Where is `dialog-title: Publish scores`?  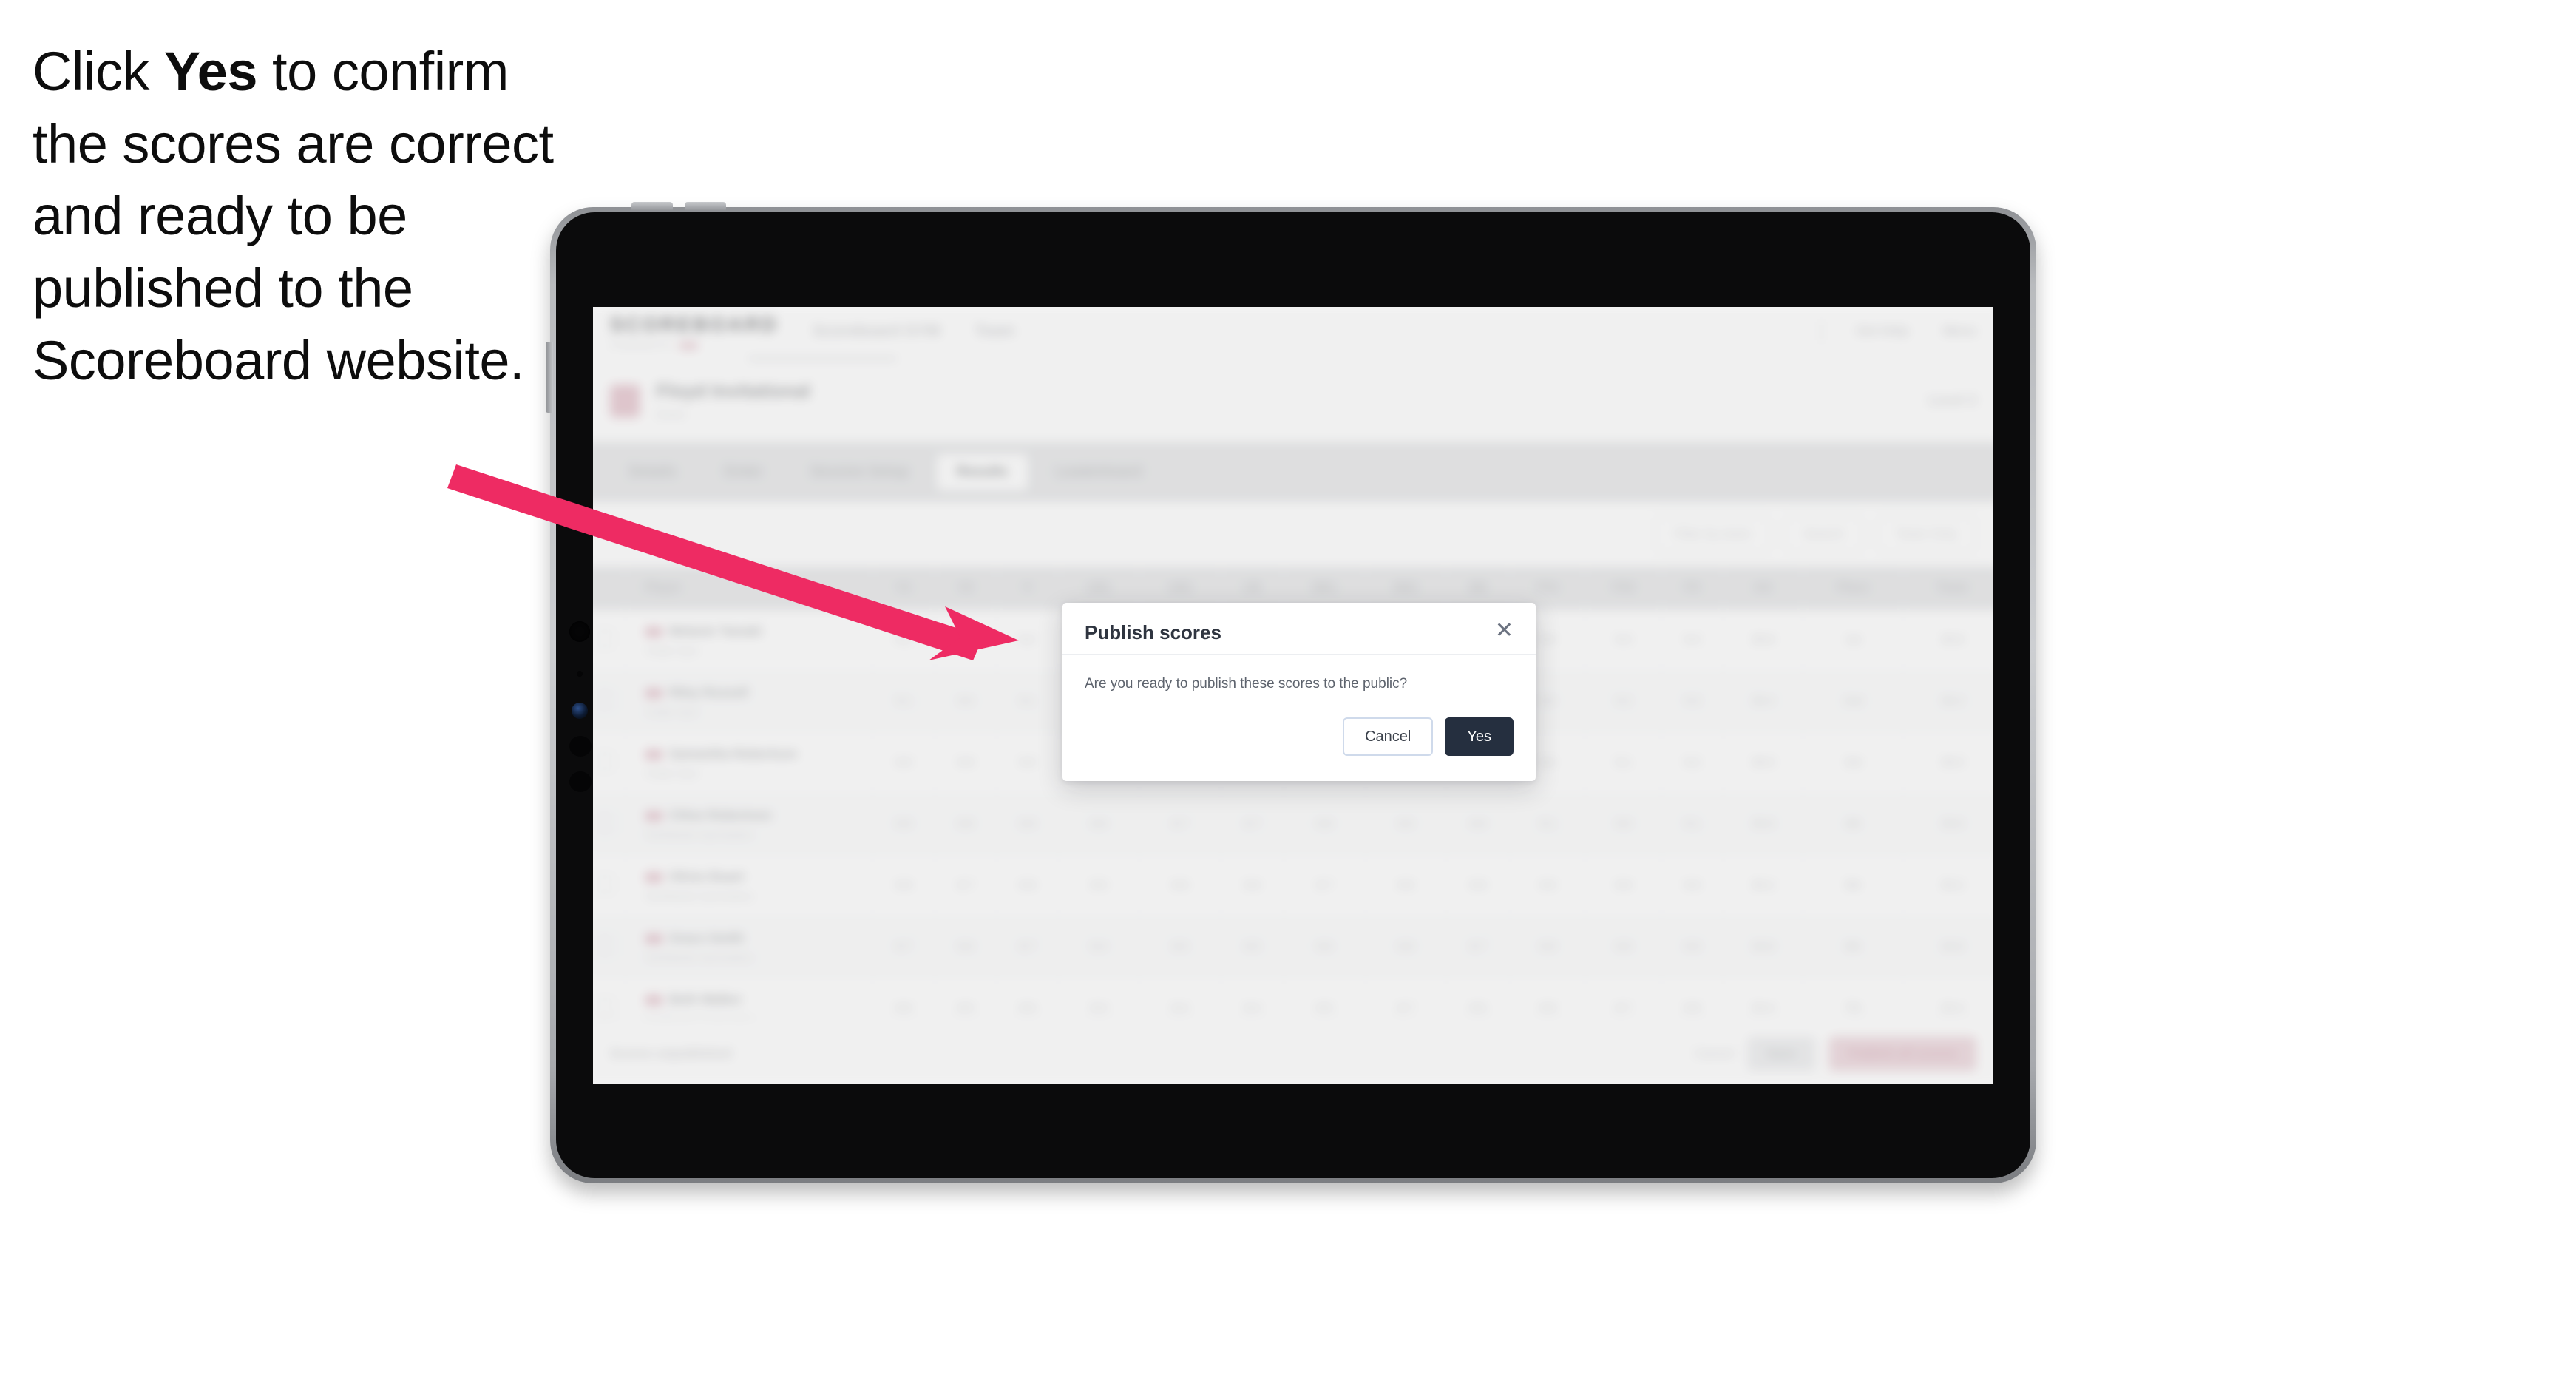 dialog-title: Publish scores is located at coordinates (1153, 632).